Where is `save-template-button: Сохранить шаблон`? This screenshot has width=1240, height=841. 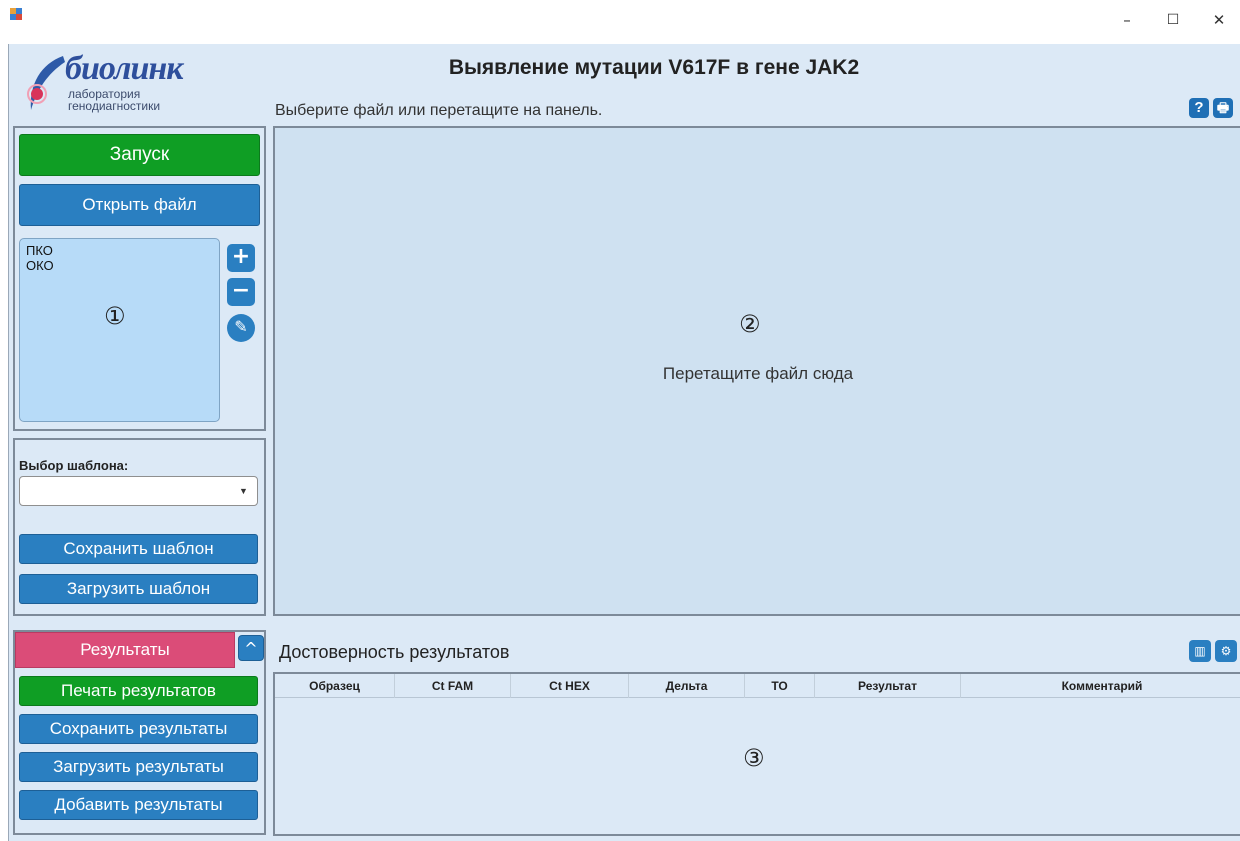
save-template-button: Сохранить шаблон is located at coordinates (138, 549).